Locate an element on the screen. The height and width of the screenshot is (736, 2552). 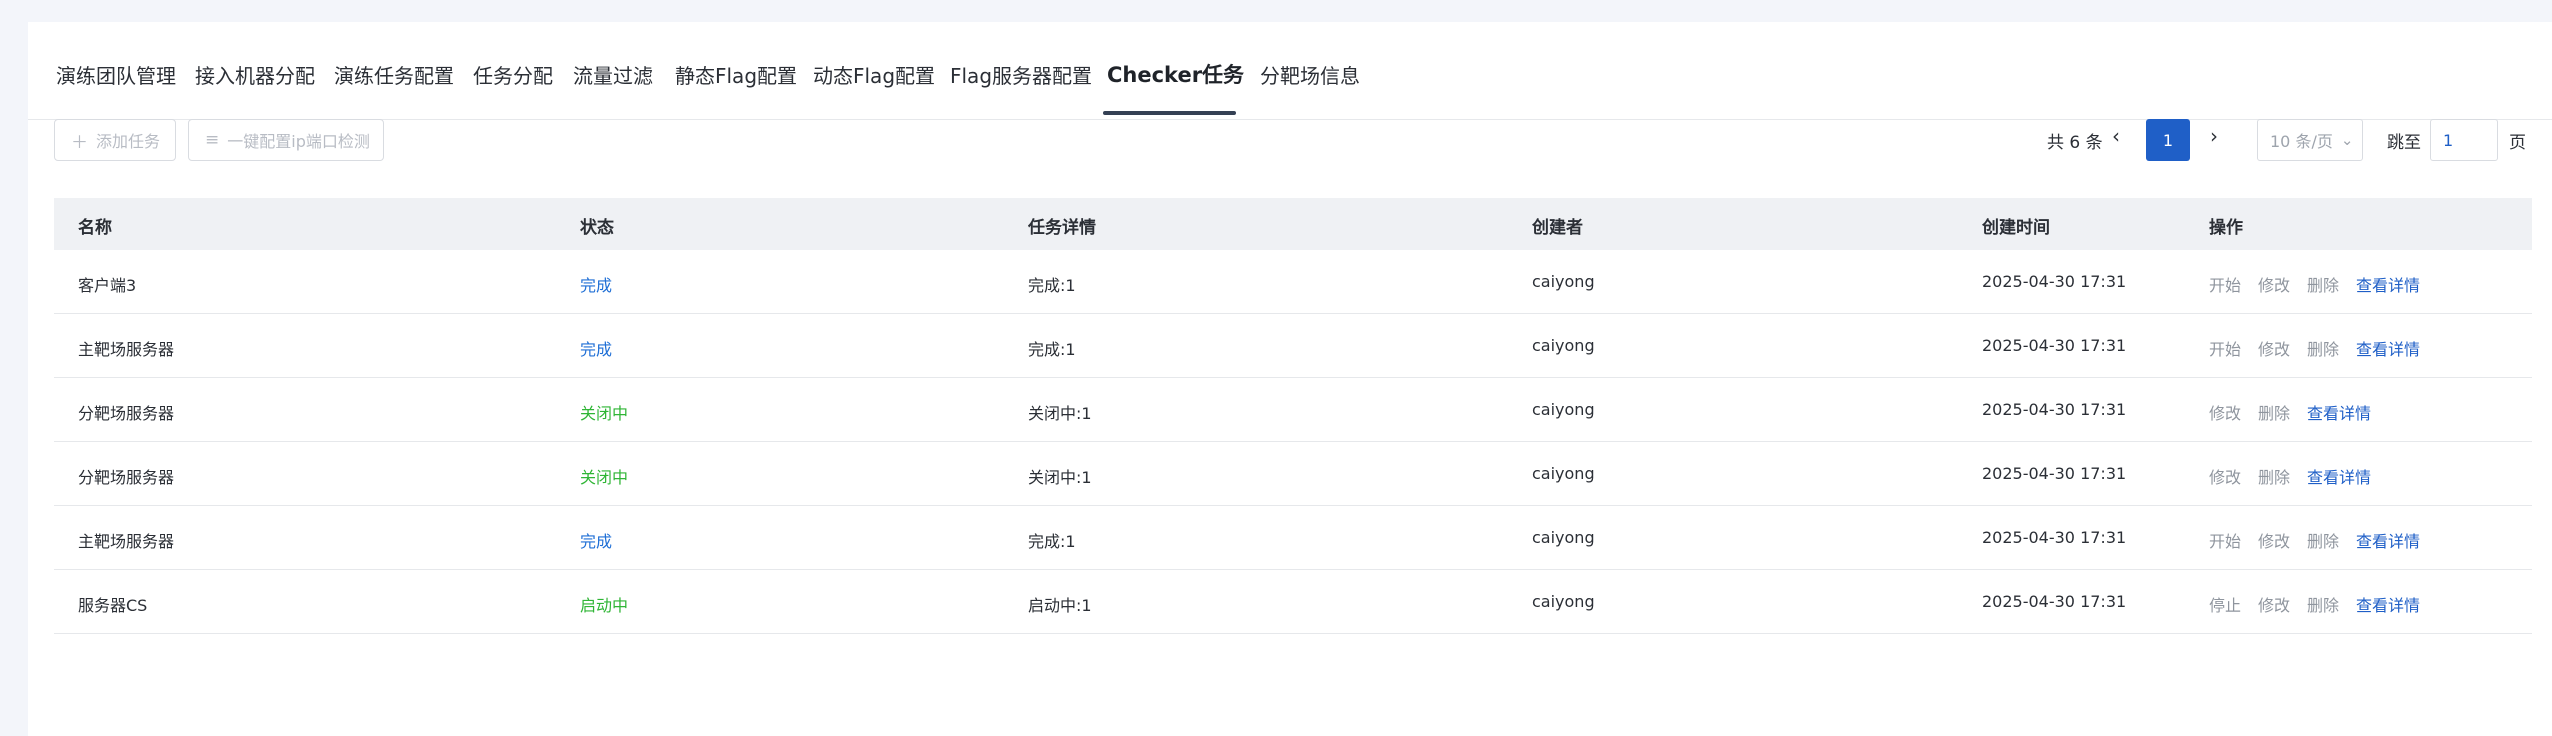
row-detail: 启动中:1 is located at coordinates (1060, 605).